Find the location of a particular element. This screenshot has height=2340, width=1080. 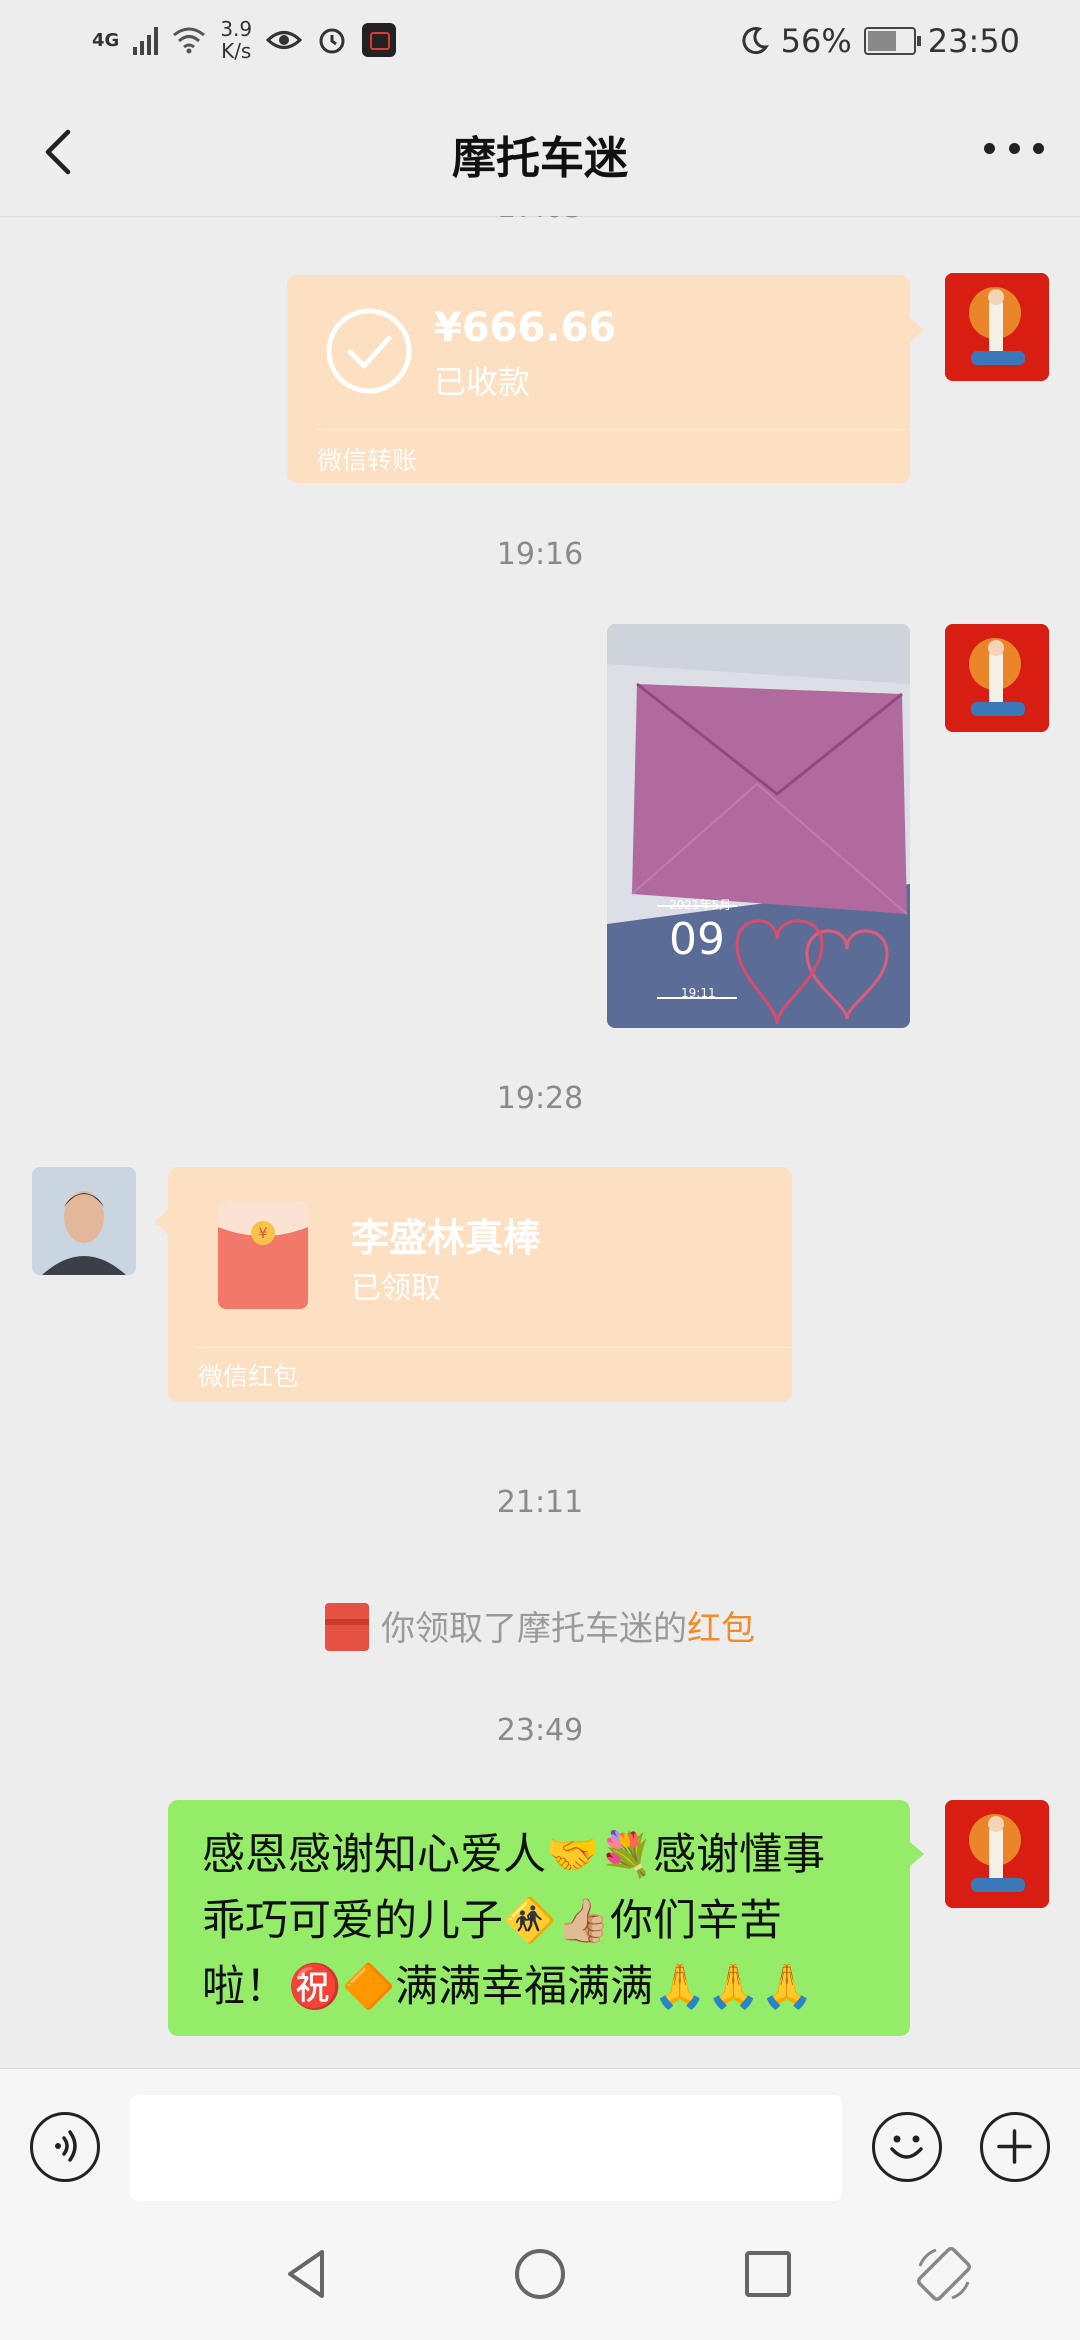

timestamp: 21:11 is located at coordinates (540, 1502).